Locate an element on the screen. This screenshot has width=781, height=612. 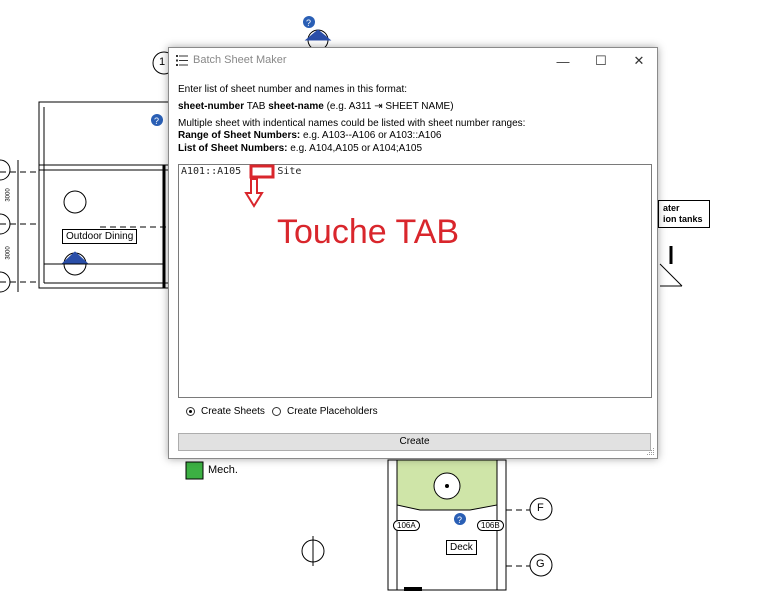
touche-tab-annotation: Touche TAB is located at coordinates (368, 232).